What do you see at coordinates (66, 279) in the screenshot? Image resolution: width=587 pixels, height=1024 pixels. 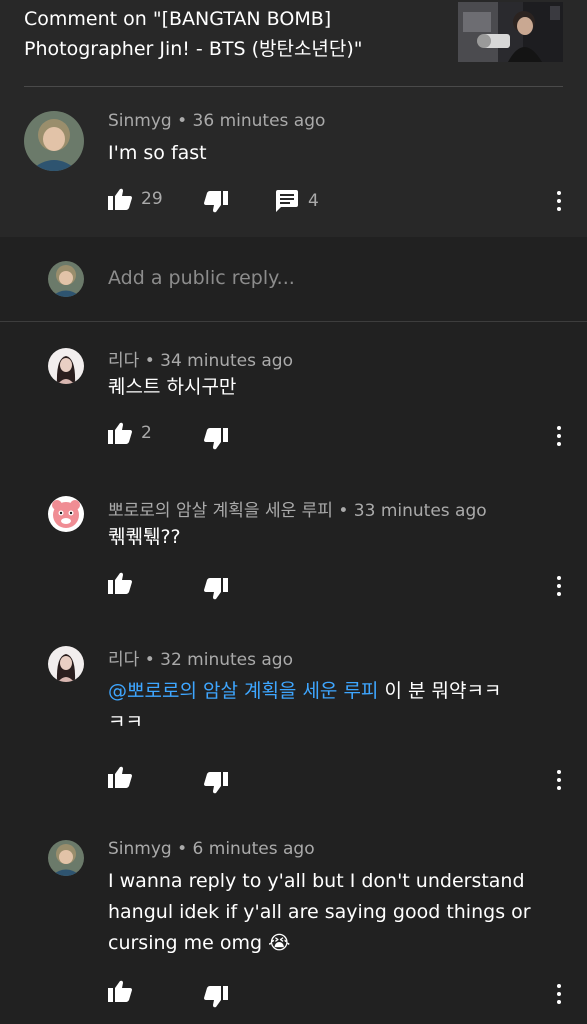 I see `user-avatar` at bounding box center [66, 279].